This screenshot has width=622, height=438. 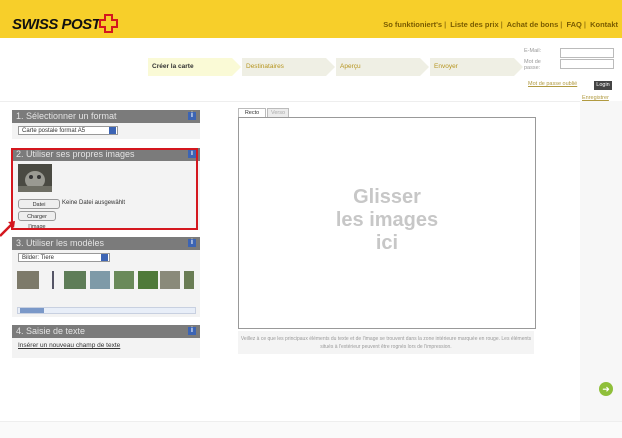 I want to click on panel-title-text: 4. Saisie de texte, so click(x=51, y=331).